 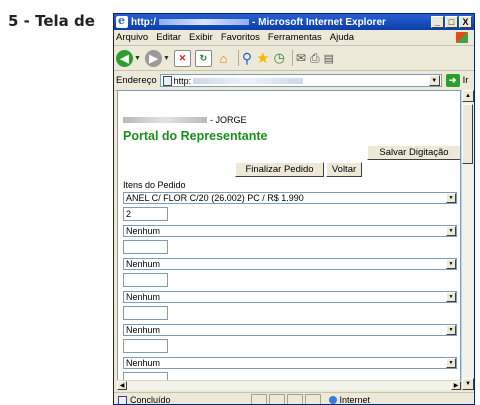 What do you see at coordinates (332, 400) in the screenshot?
I see `globe-icon` at bounding box center [332, 400].